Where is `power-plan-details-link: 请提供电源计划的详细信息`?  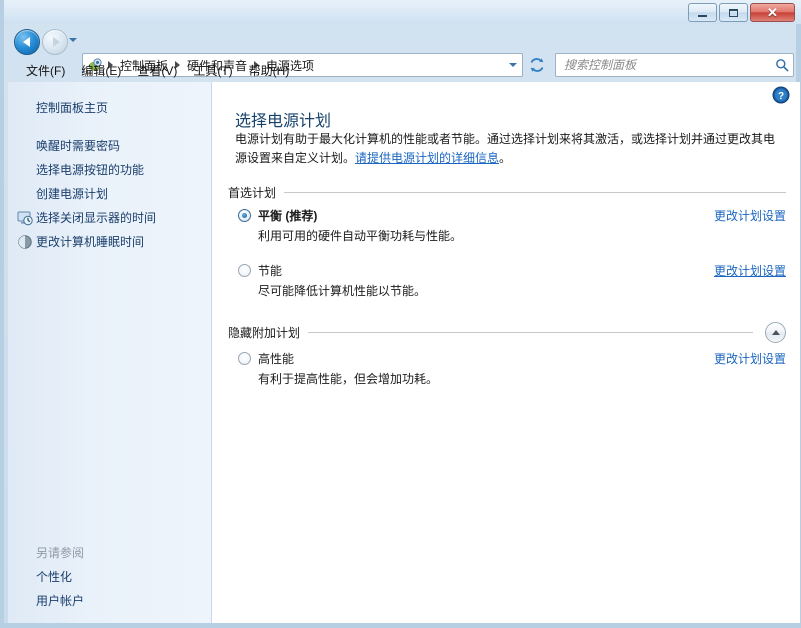 power-plan-details-link: 请提供电源计划的详细信息 is located at coordinates (427, 158).